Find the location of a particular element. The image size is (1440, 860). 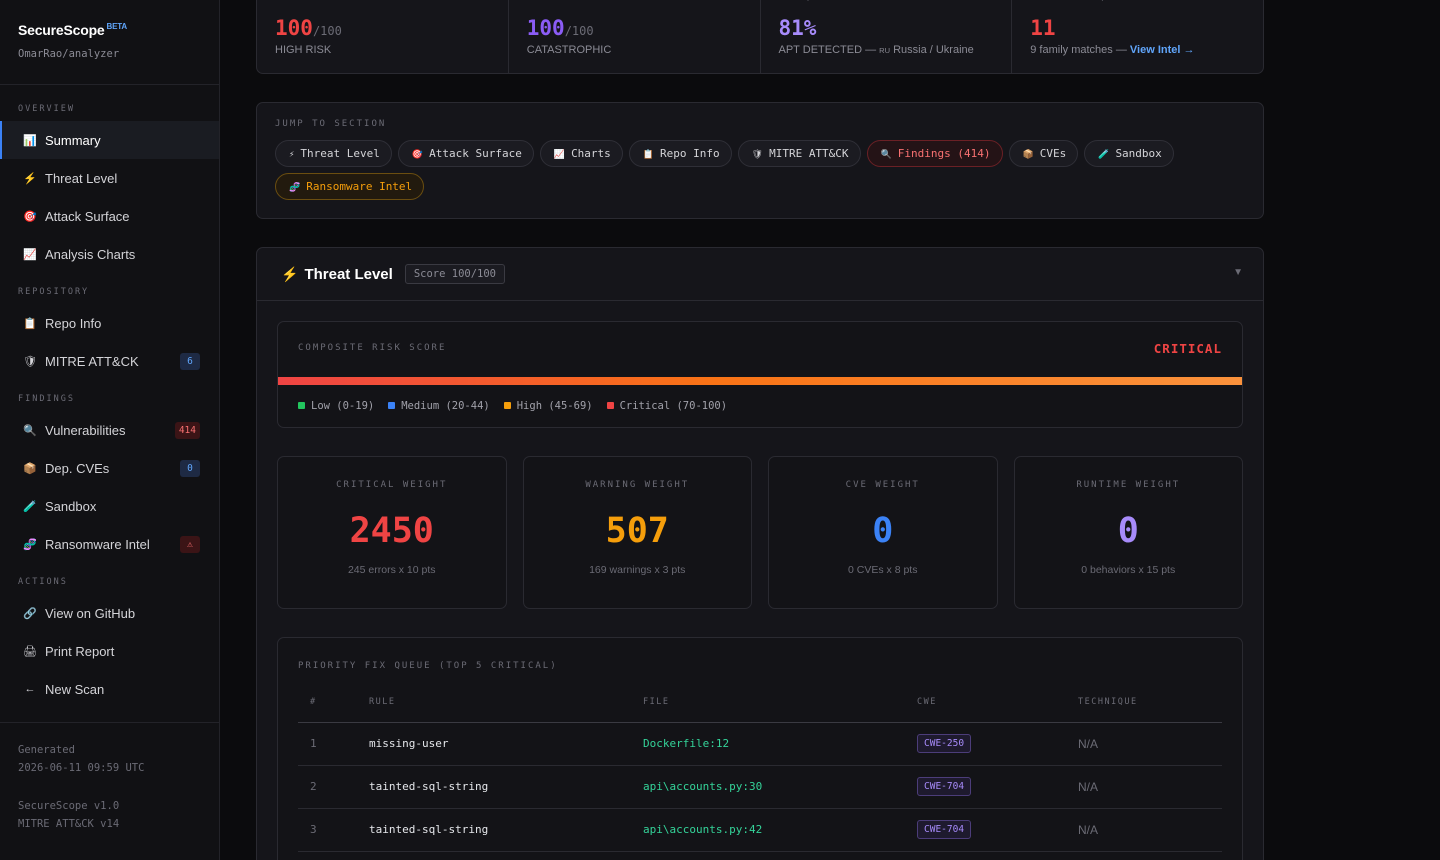

jump-chip-charts: 📈 Charts is located at coordinates (581, 153).